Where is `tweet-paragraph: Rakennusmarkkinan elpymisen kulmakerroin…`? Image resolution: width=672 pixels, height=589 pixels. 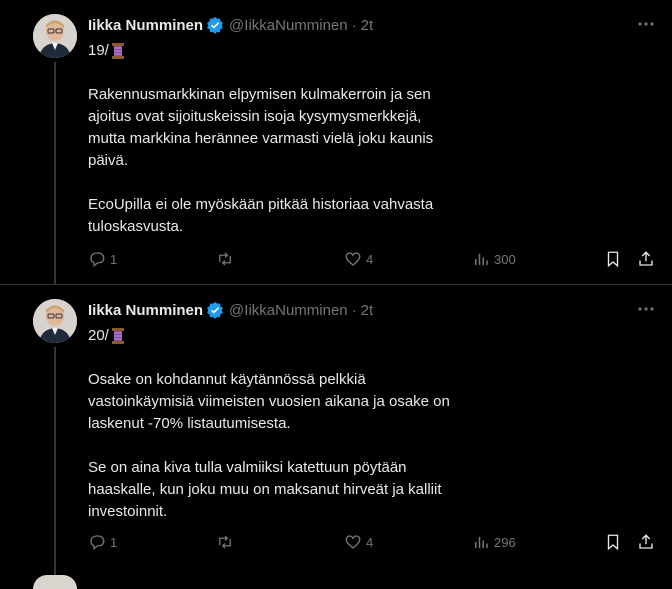 tweet-paragraph: Rakennusmarkkinan elpymisen kulmakerroin… is located at coordinates (261, 127).